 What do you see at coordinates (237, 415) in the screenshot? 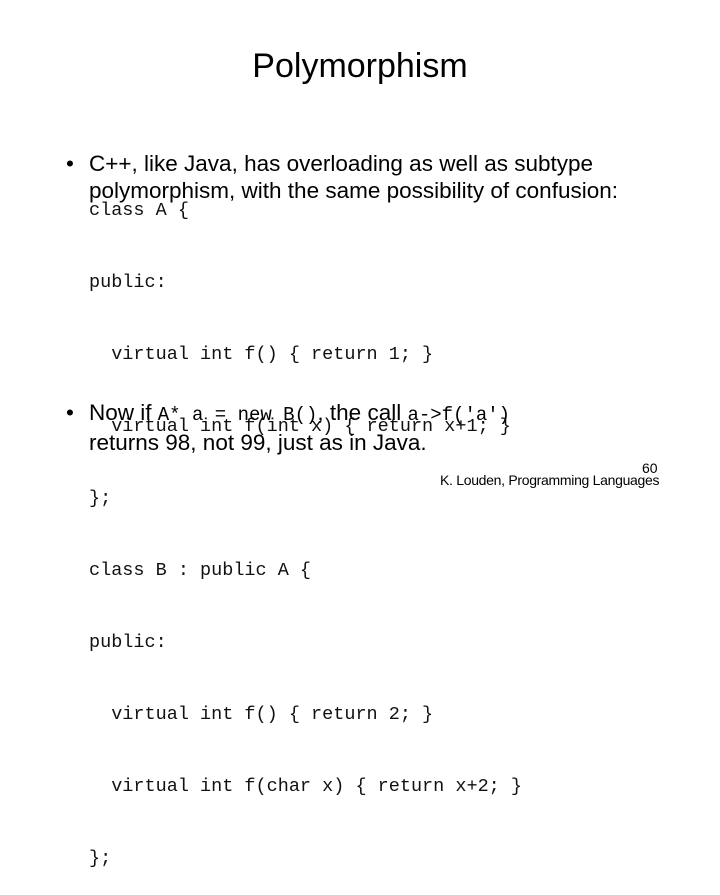
I see `inline-code: A* a = new B()` at bounding box center [237, 415].